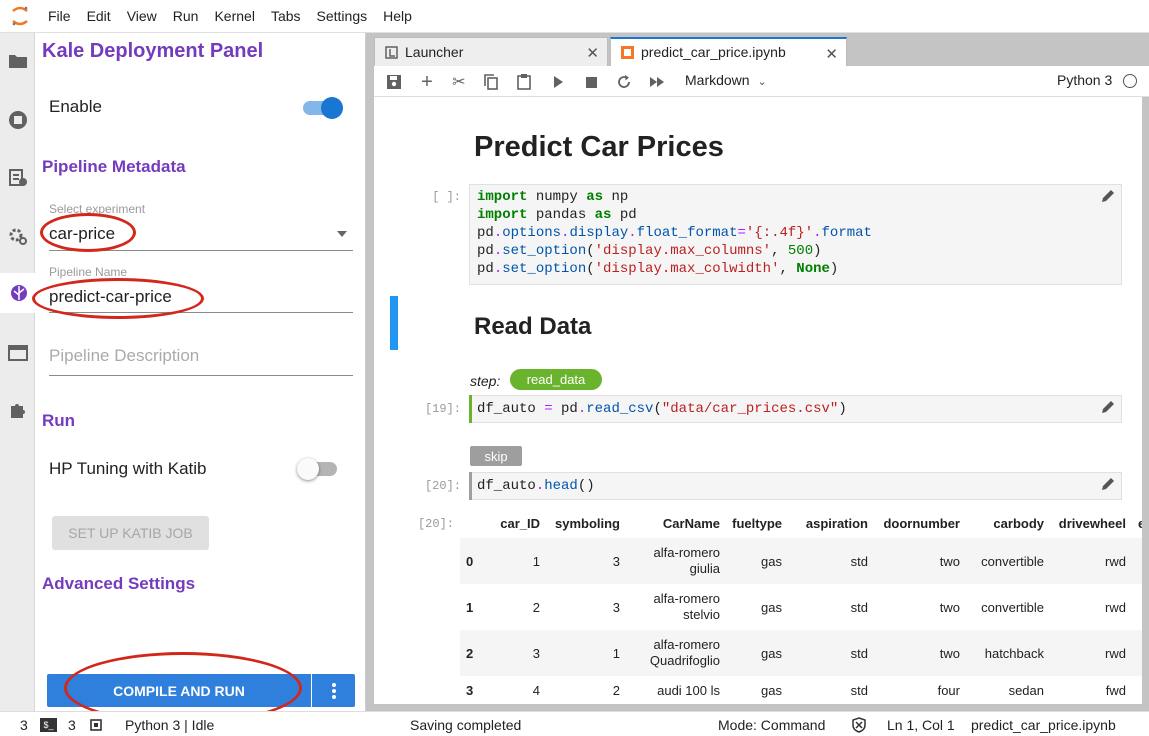 This screenshot has width=1149, height=736. I want to click on table-cell: sedan, so click(1026, 690).